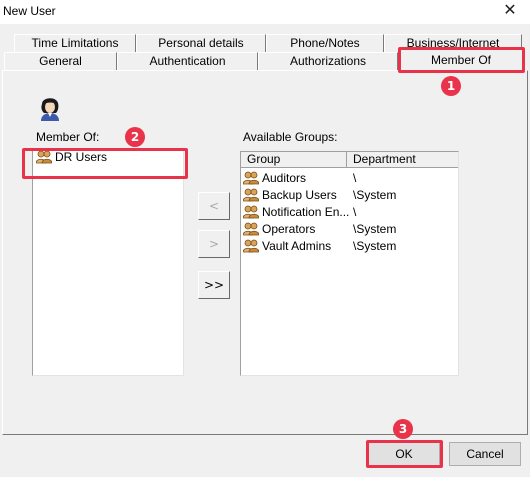 Image resolution: width=530 pixels, height=477 pixels. I want to click on add-all-groups-button: >>, so click(214, 285).